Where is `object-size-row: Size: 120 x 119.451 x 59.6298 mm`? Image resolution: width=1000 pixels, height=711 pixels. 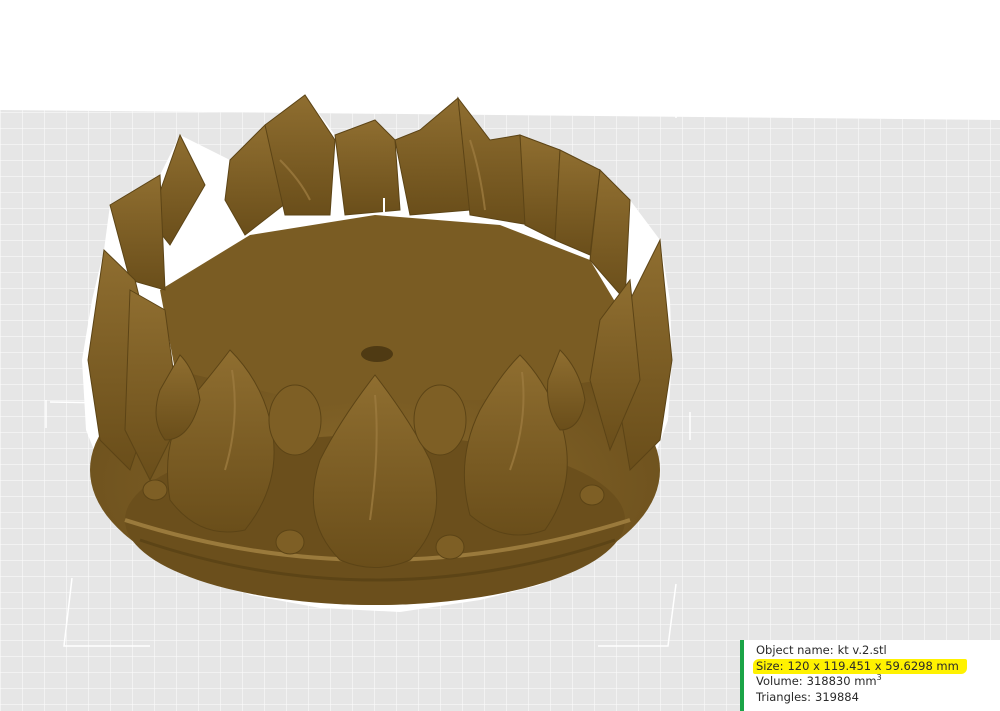
object-size-row: Size: 120 x 119.451 x 59.6298 mm is located at coordinates (876, 666).